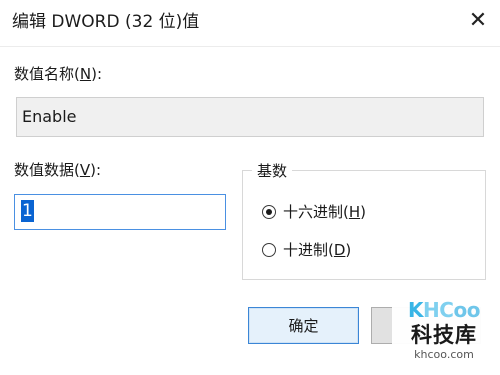 The height and width of the screenshot is (375, 500). What do you see at coordinates (96, 170) in the screenshot?
I see `value-data-label-end: ):` at bounding box center [96, 170].